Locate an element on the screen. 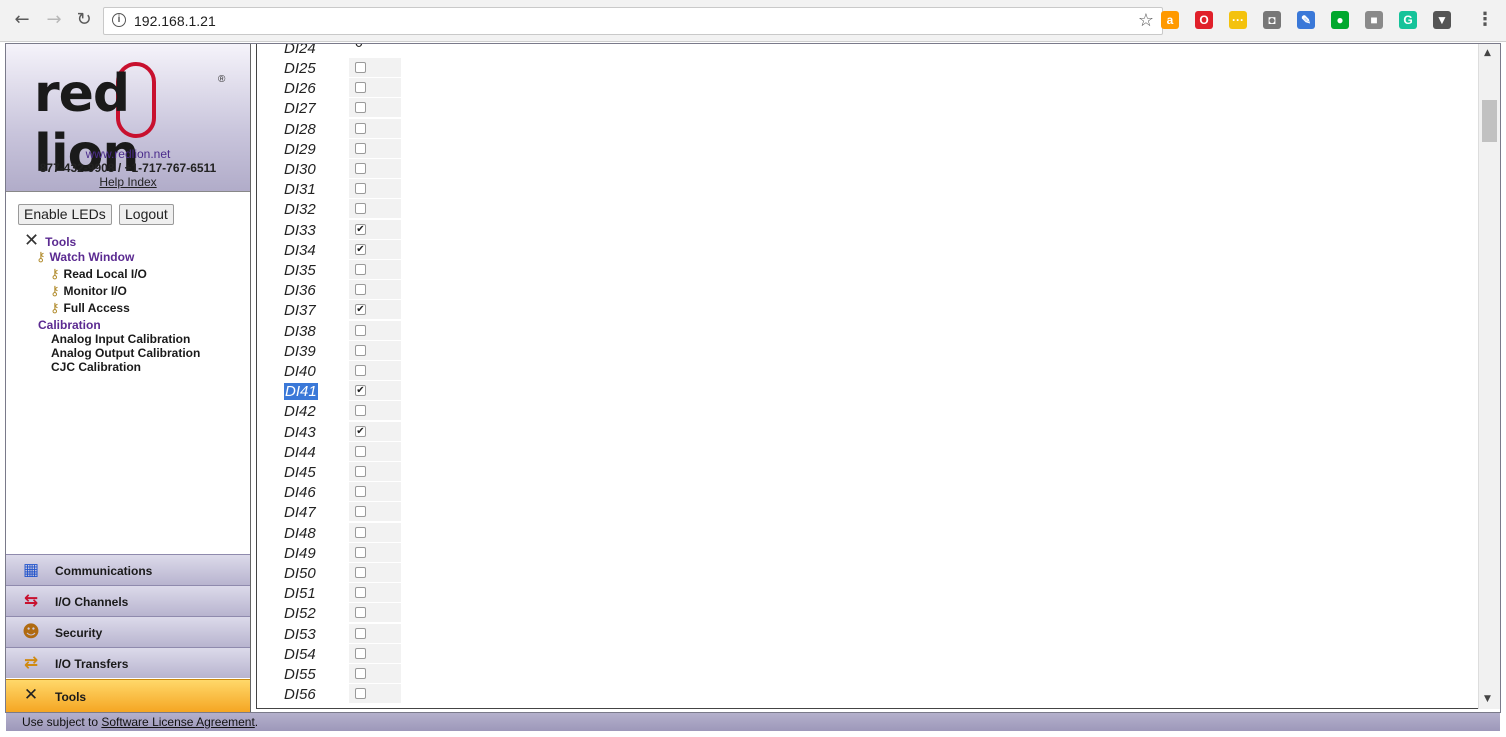 The height and width of the screenshot is (737, 1506). bookmark-star-icon: ☆ is located at coordinates (1146, 20).